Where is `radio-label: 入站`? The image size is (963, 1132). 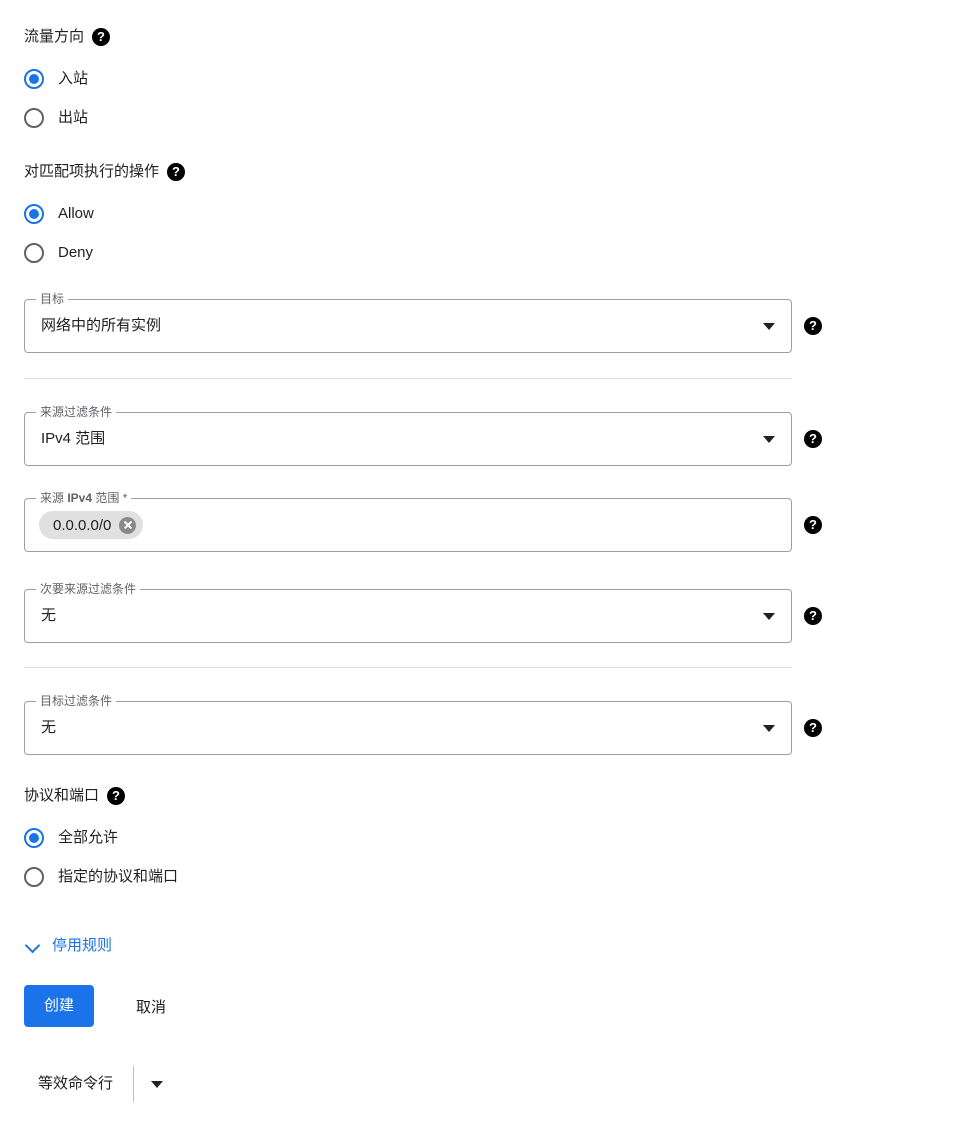 radio-label: 入站 is located at coordinates (73, 78).